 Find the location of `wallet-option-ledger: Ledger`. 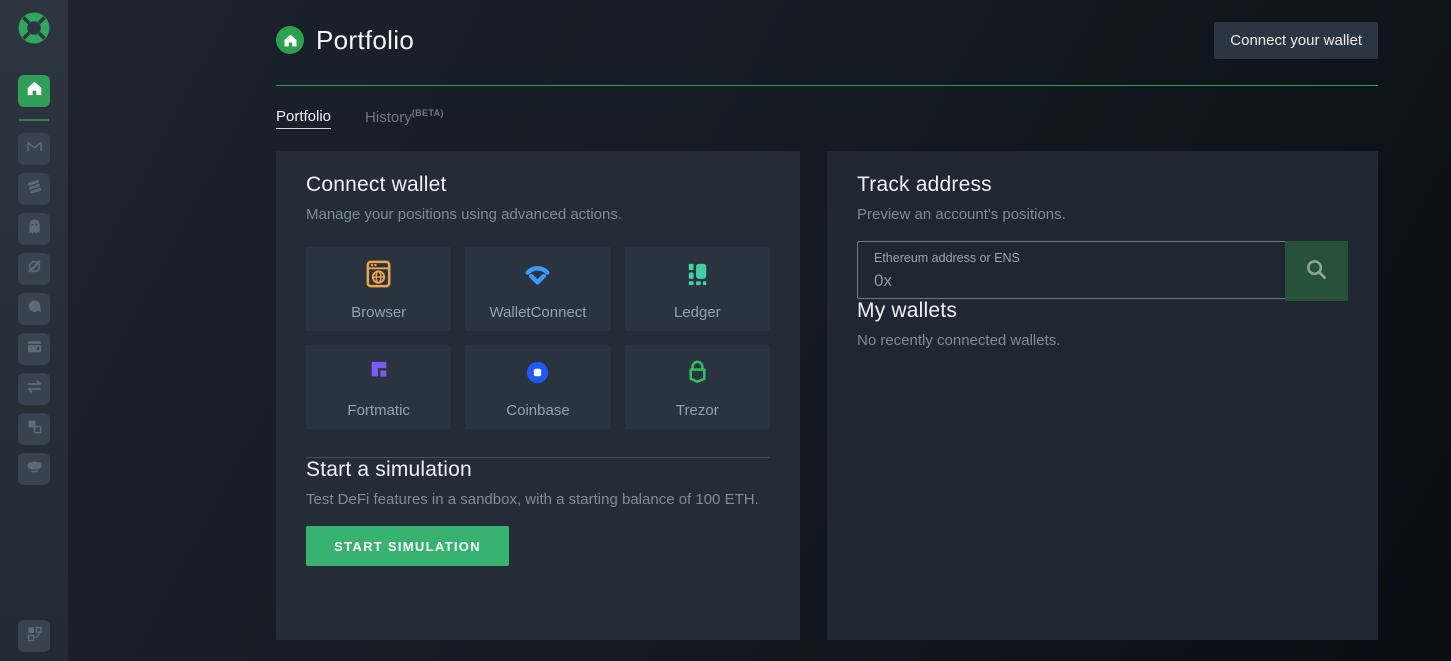

wallet-option-ledger: Ledger is located at coordinates (697, 289).